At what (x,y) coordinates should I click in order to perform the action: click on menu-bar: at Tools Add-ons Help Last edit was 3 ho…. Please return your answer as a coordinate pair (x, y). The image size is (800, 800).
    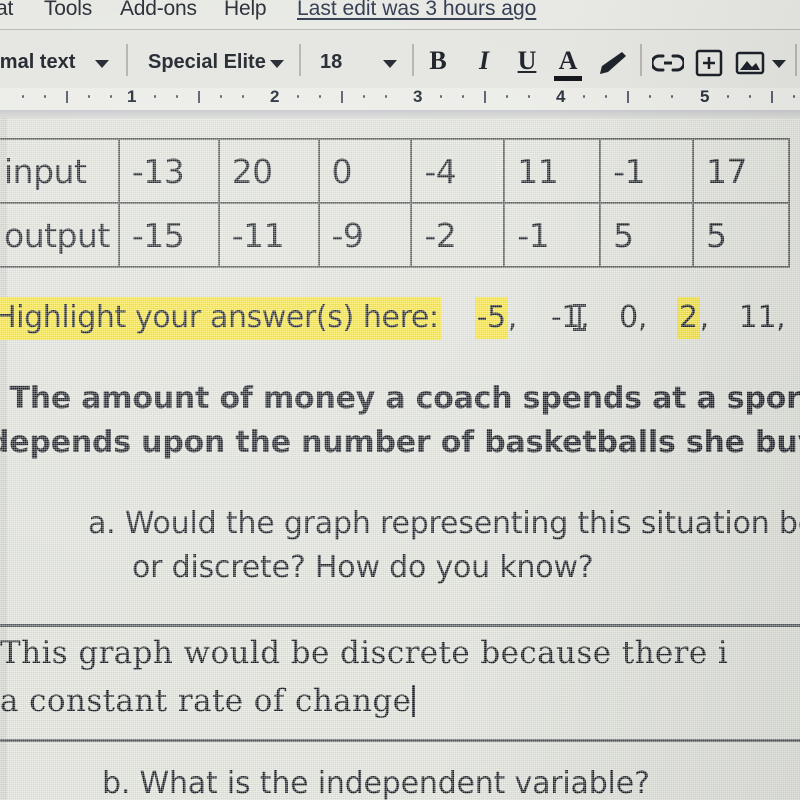
    Looking at the image, I should click on (400, 15).